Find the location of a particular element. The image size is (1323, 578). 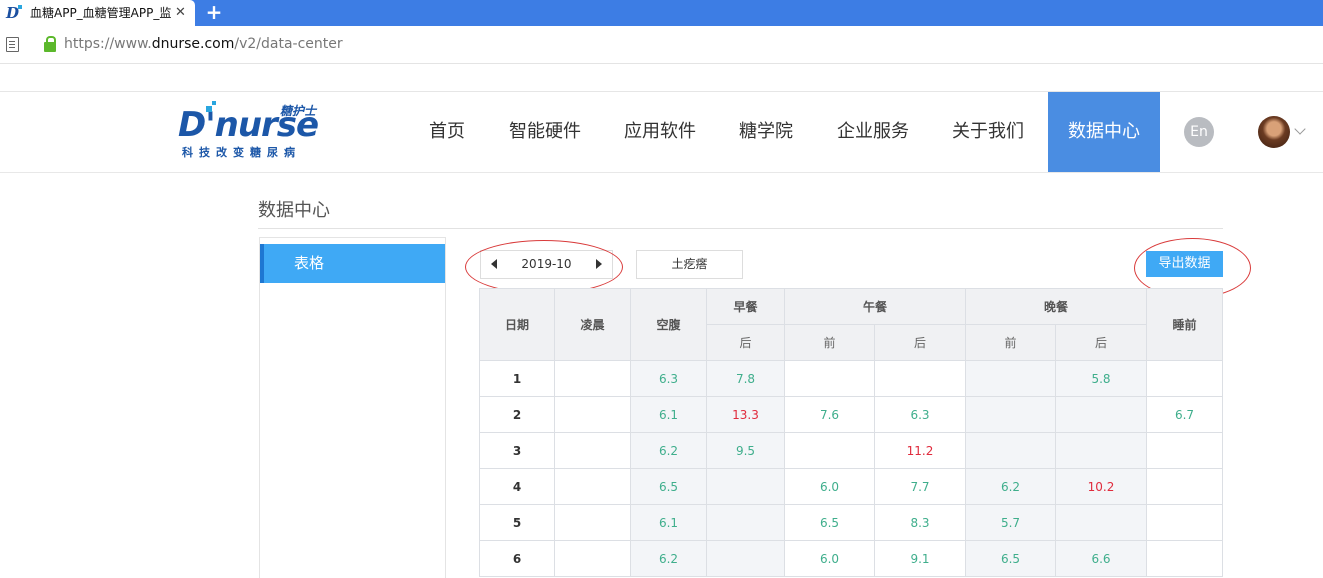

cell-lunch-before: 7.6 is located at coordinates (829, 414).